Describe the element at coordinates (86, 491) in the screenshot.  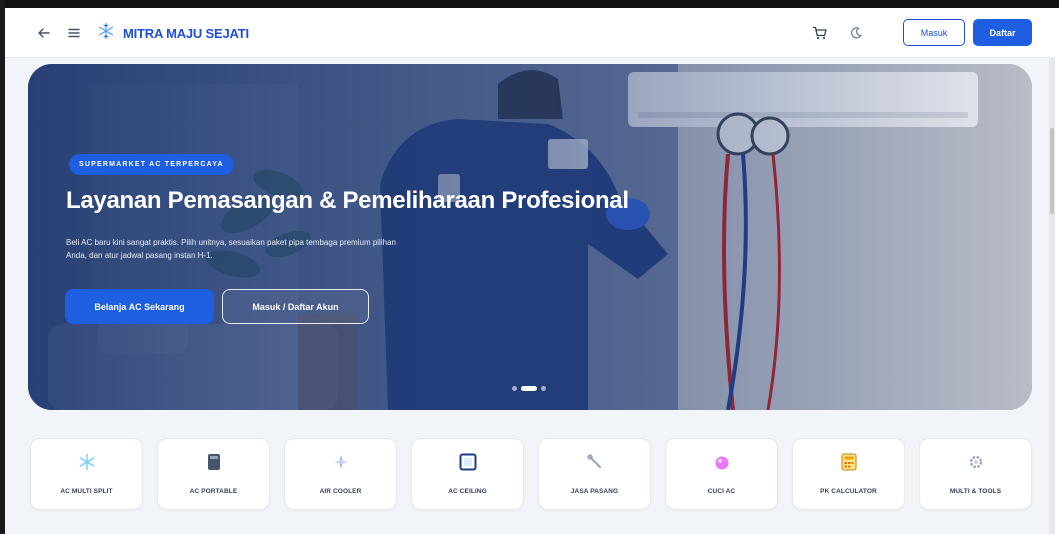
I see `category-label: AC MULTI SPLIT` at that location.